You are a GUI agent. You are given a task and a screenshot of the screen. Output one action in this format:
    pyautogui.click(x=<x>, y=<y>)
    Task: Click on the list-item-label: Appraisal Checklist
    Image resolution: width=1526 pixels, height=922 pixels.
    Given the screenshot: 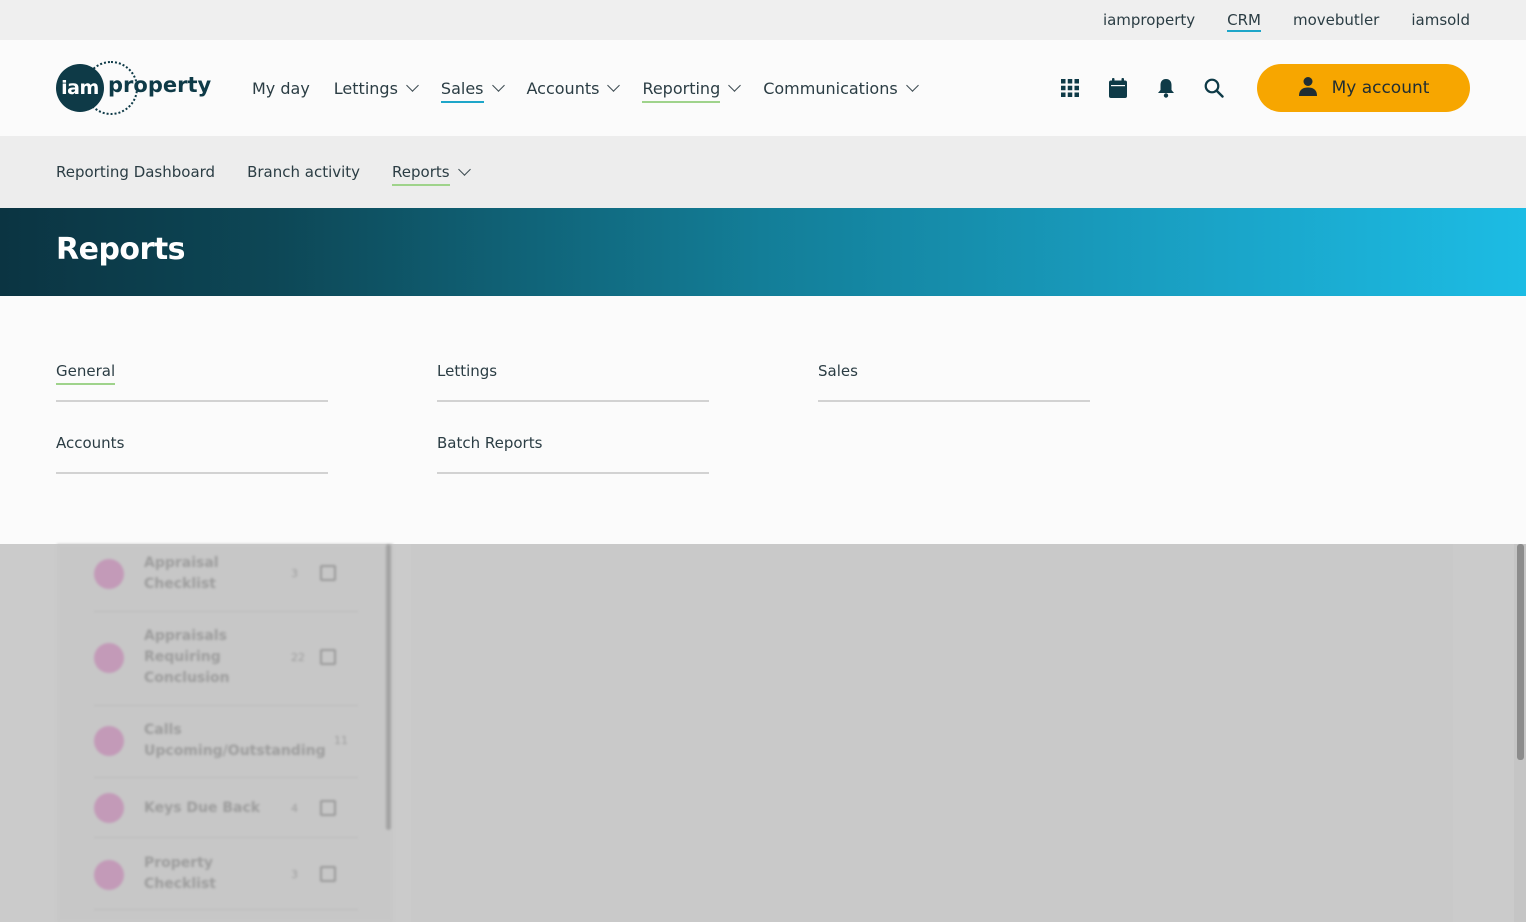 What is the action you would take?
    pyautogui.click(x=181, y=573)
    